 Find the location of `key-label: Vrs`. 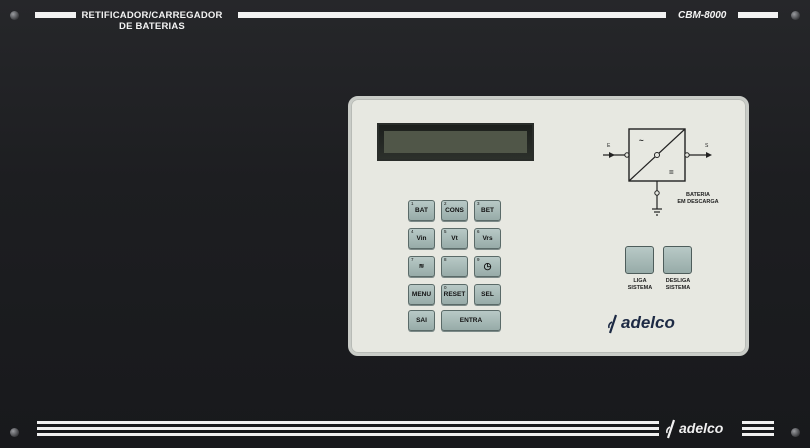

key-label: Vrs is located at coordinates (487, 238).